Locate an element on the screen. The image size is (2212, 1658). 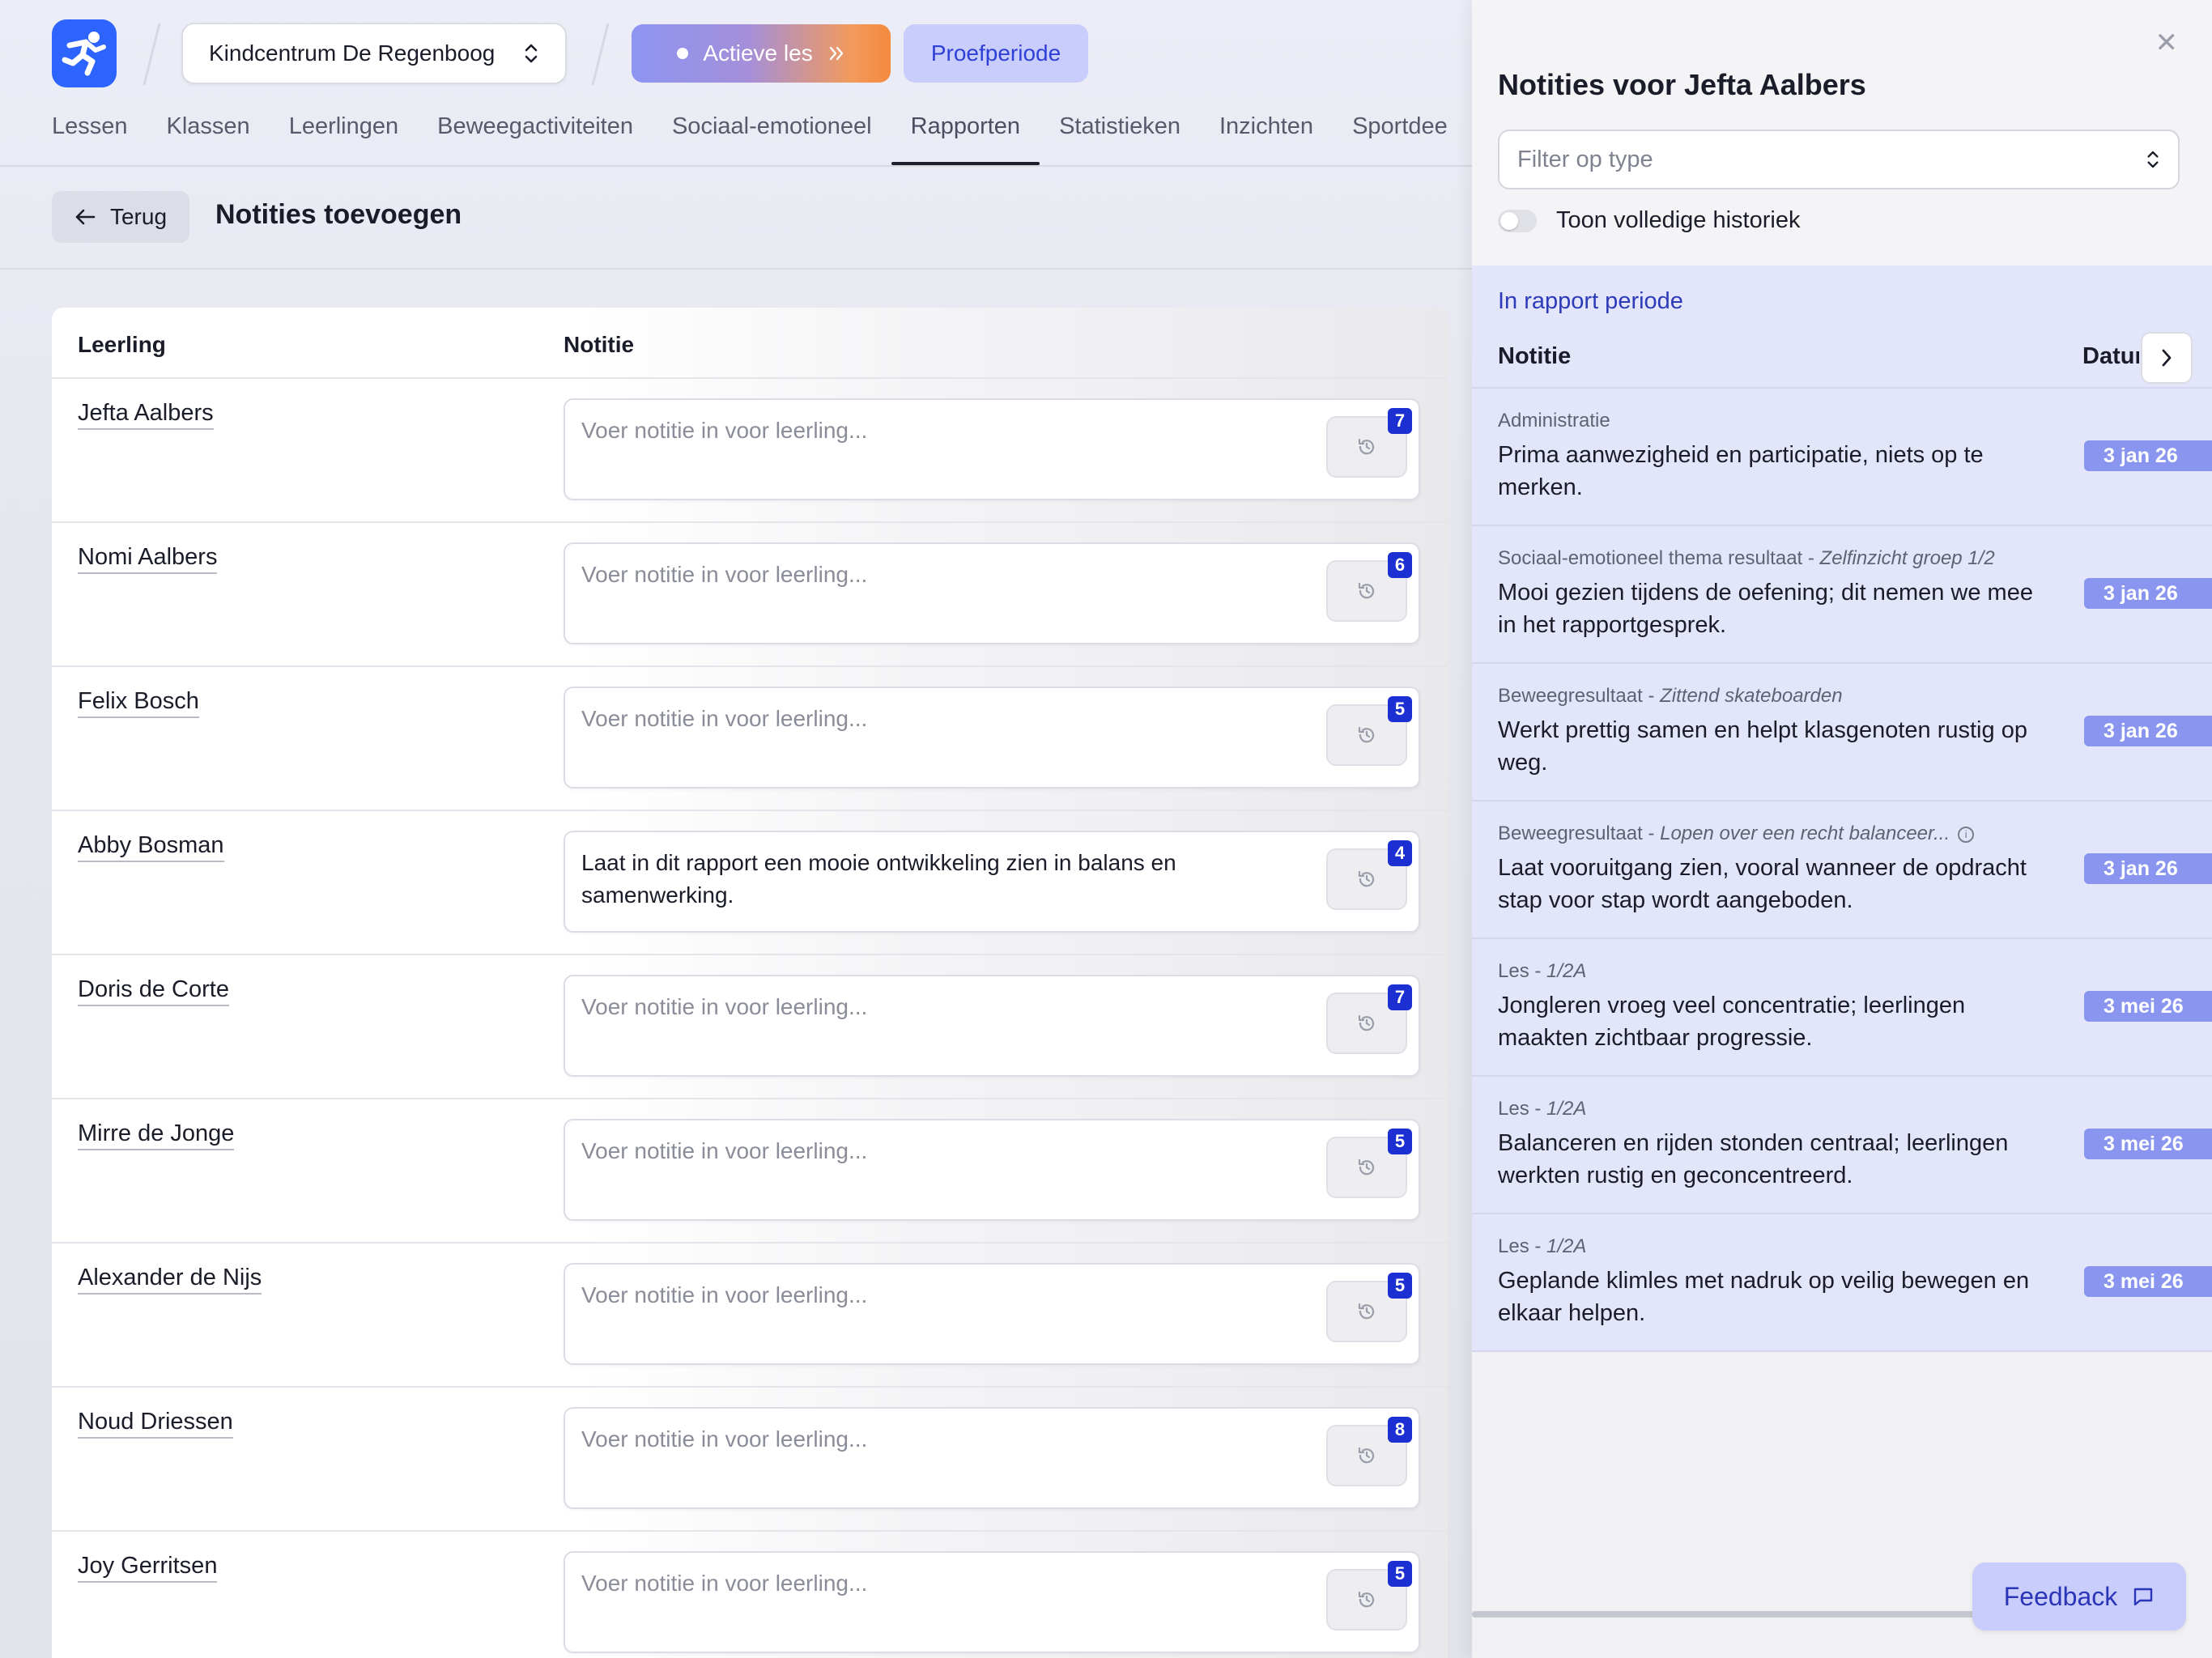
note-input: Voer notitie in voor leerling... 6 is located at coordinates (992, 593).